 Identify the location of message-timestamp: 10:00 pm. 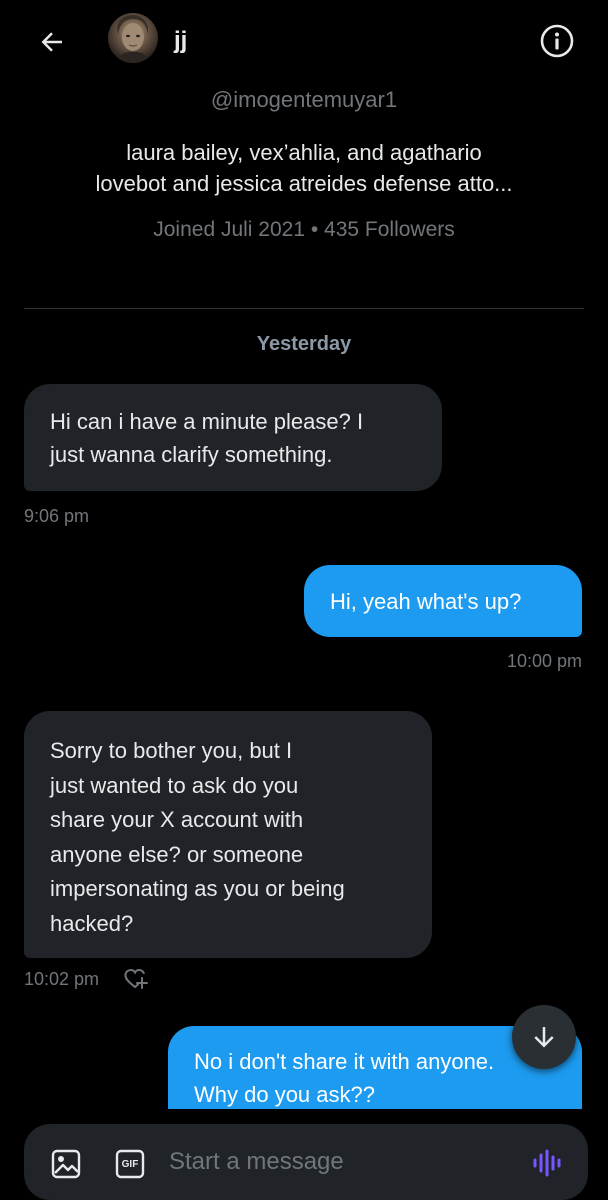
(544, 661).